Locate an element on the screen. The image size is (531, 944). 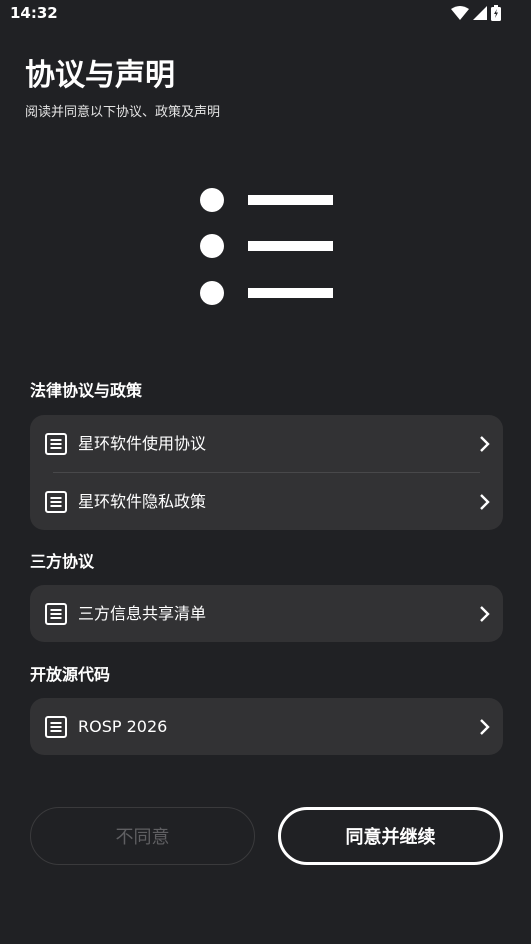
disagree-button: 不同意 is located at coordinates (142, 836).